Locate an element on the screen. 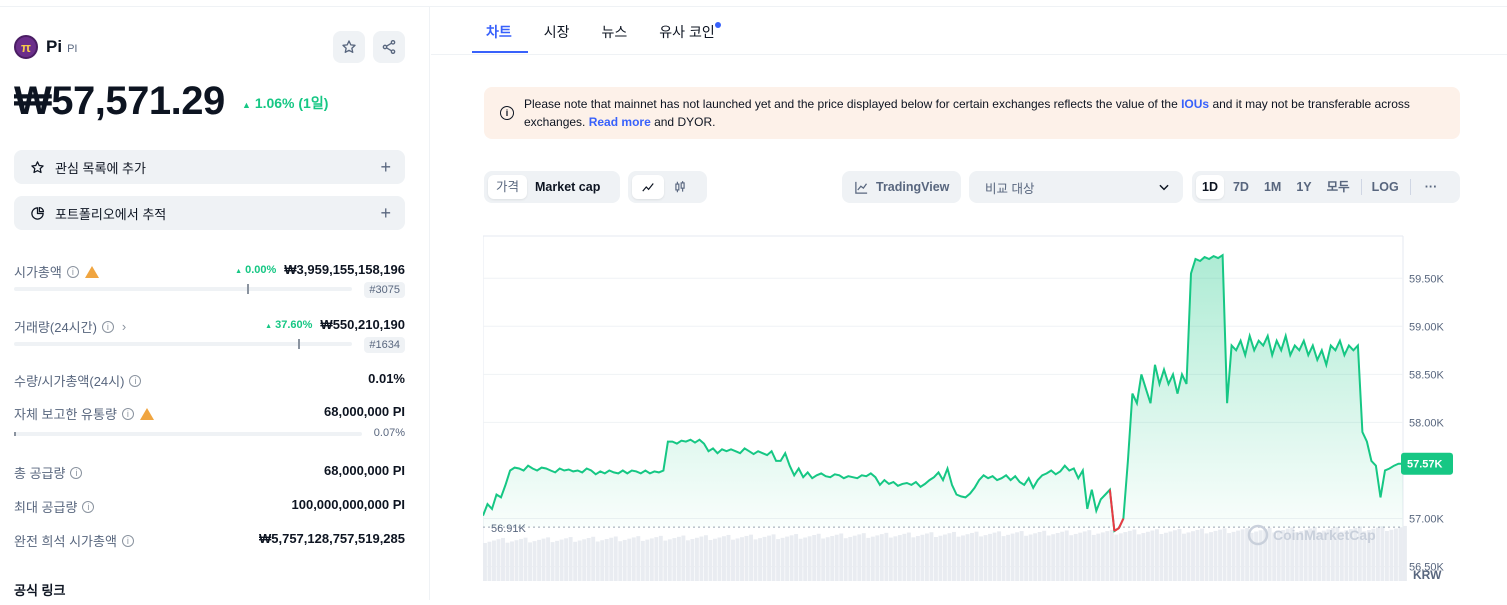  tab-news: 뉴스 is located at coordinates (615, 37).